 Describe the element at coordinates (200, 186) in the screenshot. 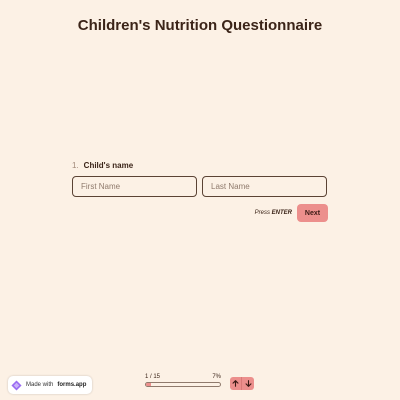

I see `name-inputs` at that location.